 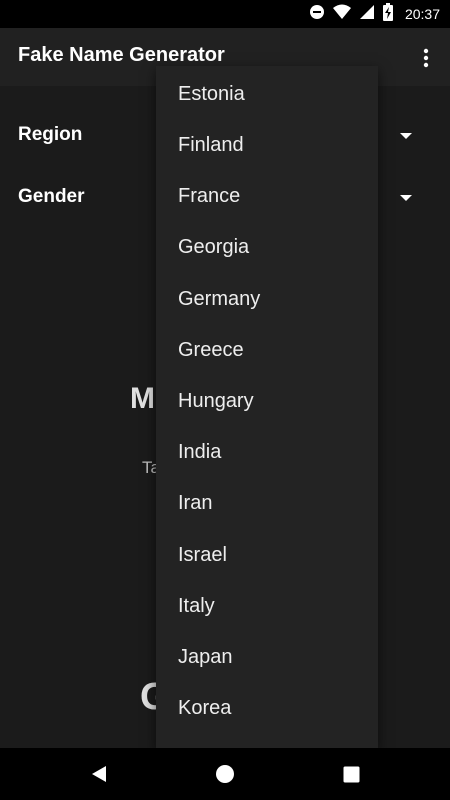 I want to click on menu-item-greece: Greece, so click(x=267, y=350).